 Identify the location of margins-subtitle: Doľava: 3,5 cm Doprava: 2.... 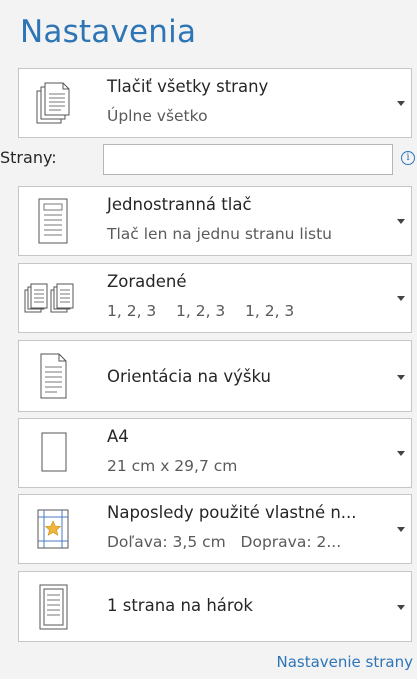
(224, 542).